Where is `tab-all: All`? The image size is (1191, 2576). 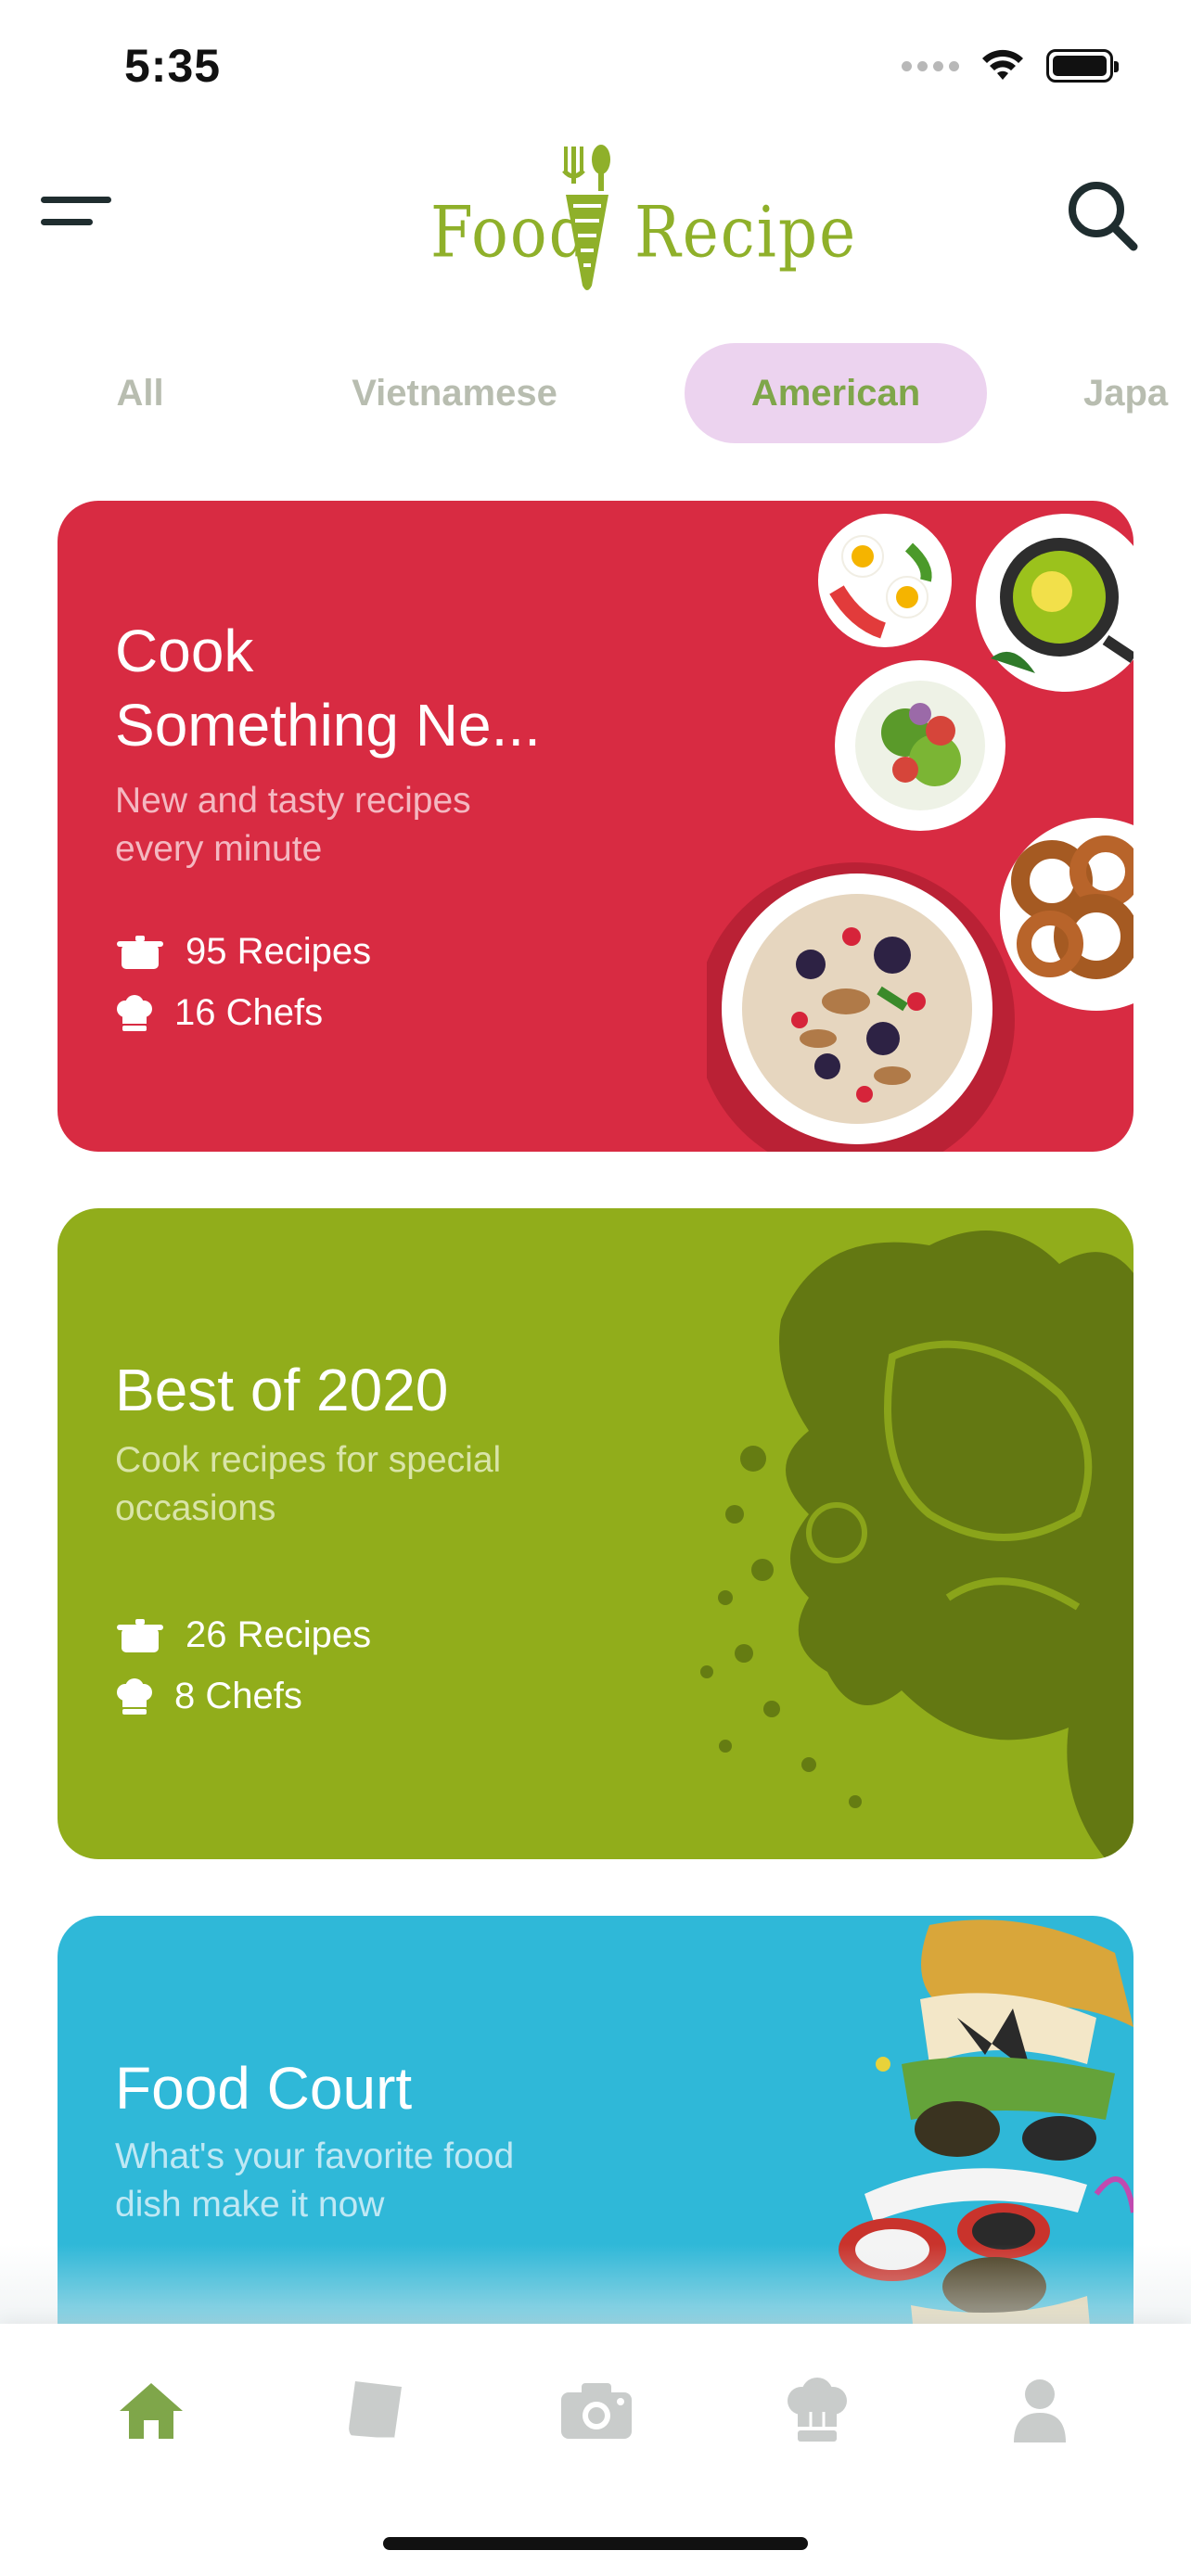
tab-all: All is located at coordinates (140, 393).